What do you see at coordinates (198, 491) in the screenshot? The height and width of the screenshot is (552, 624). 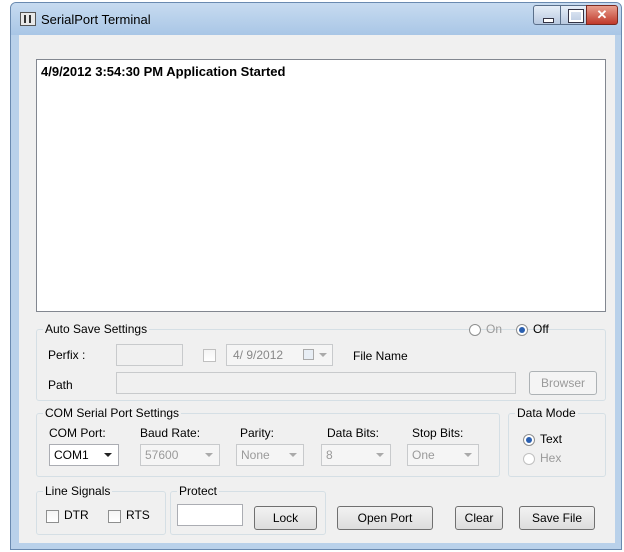 I see `protect-label: Protect` at bounding box center [198, 491].